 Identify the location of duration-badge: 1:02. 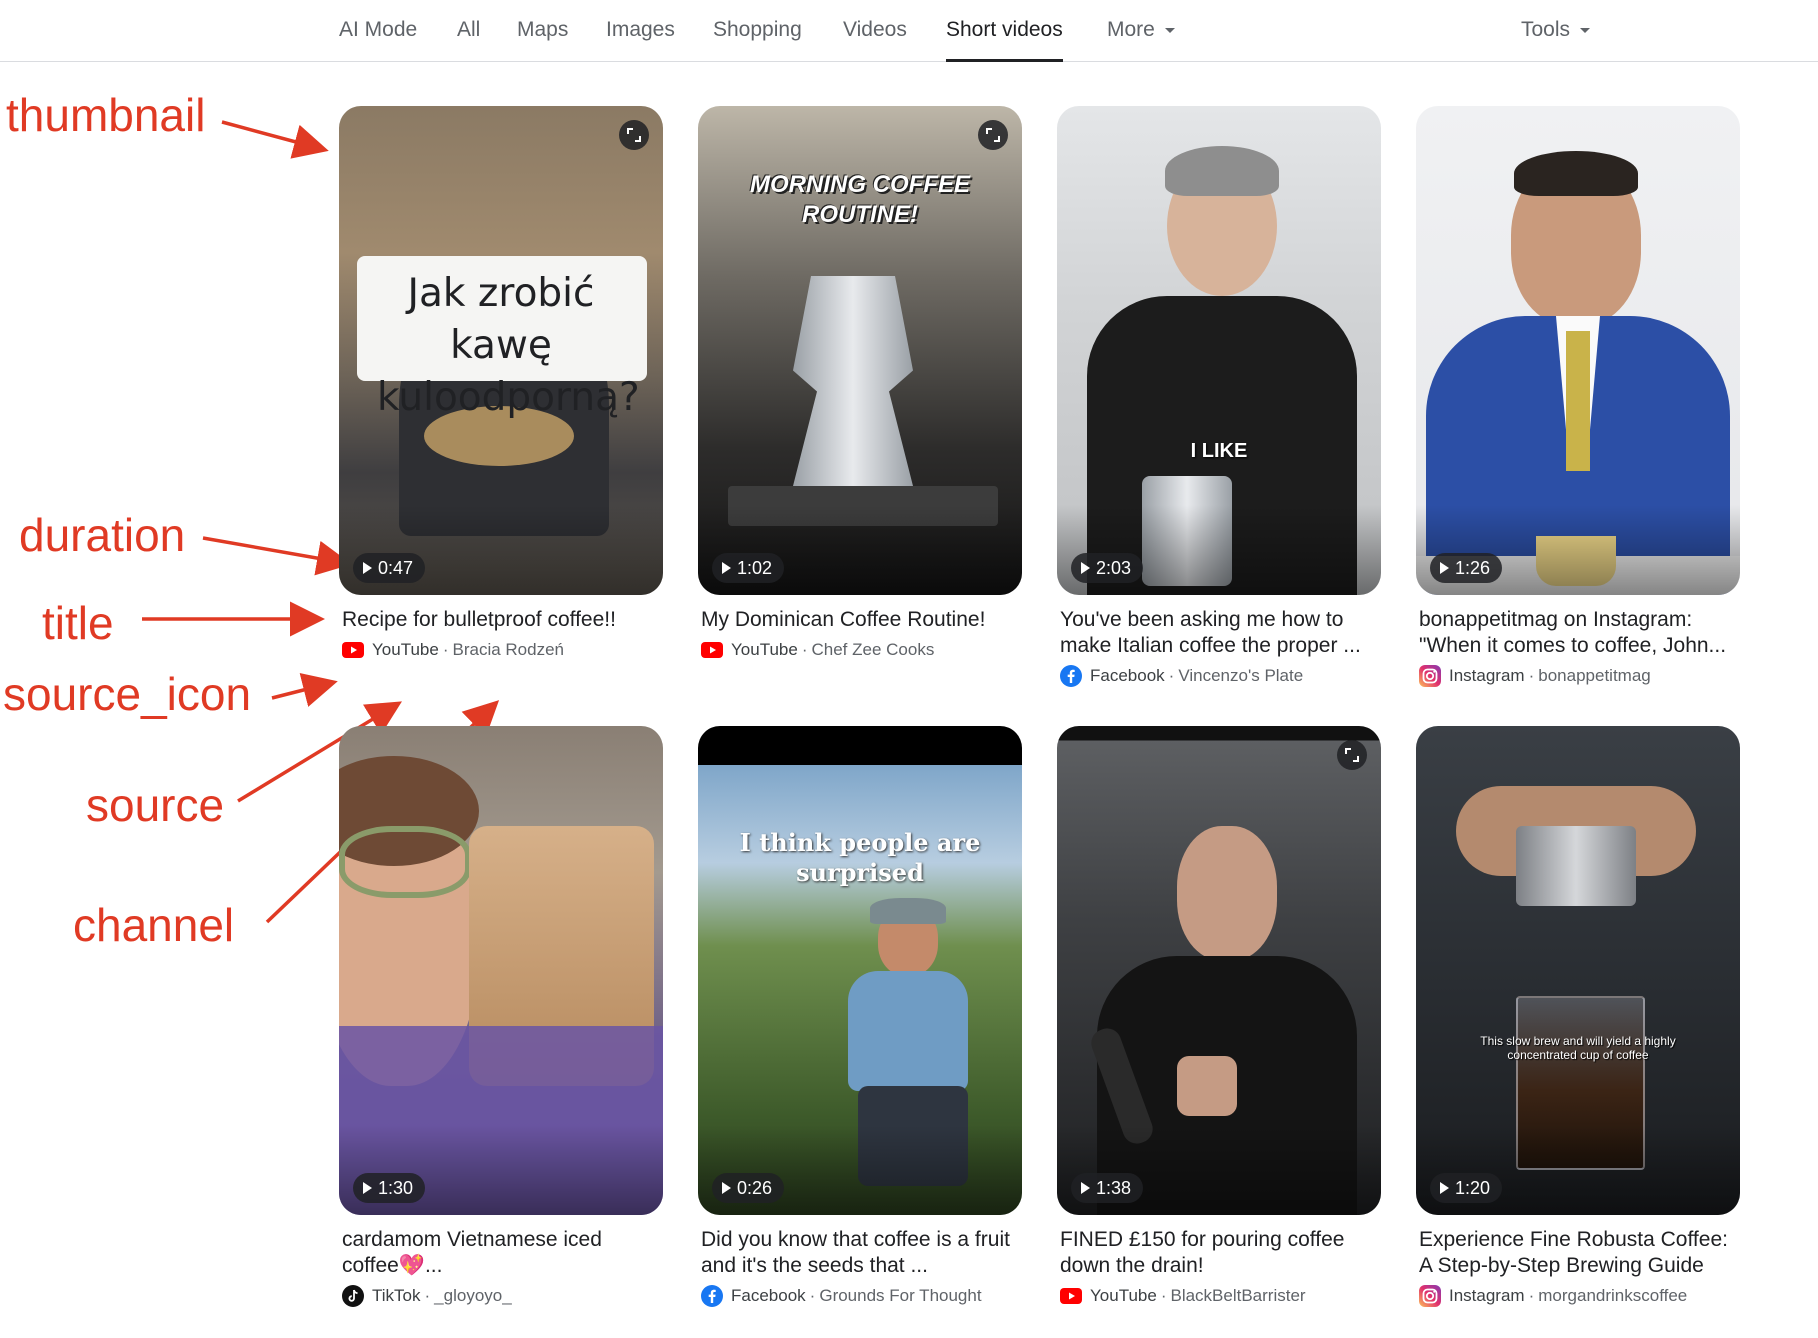
(748, 568).